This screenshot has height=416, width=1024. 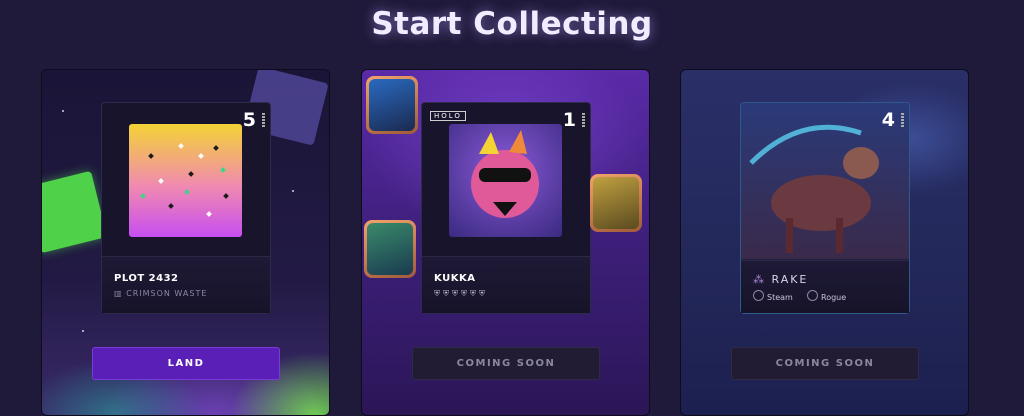 I want to click on card-count: 5, so click(x=249, y=120).